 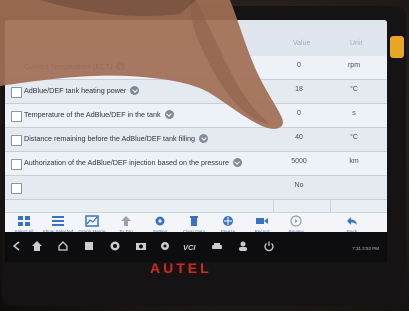 What do you see at coordinates (63, 246) in the screenshot?
I see `house-outline-icon` at bounding box center [63, 246].